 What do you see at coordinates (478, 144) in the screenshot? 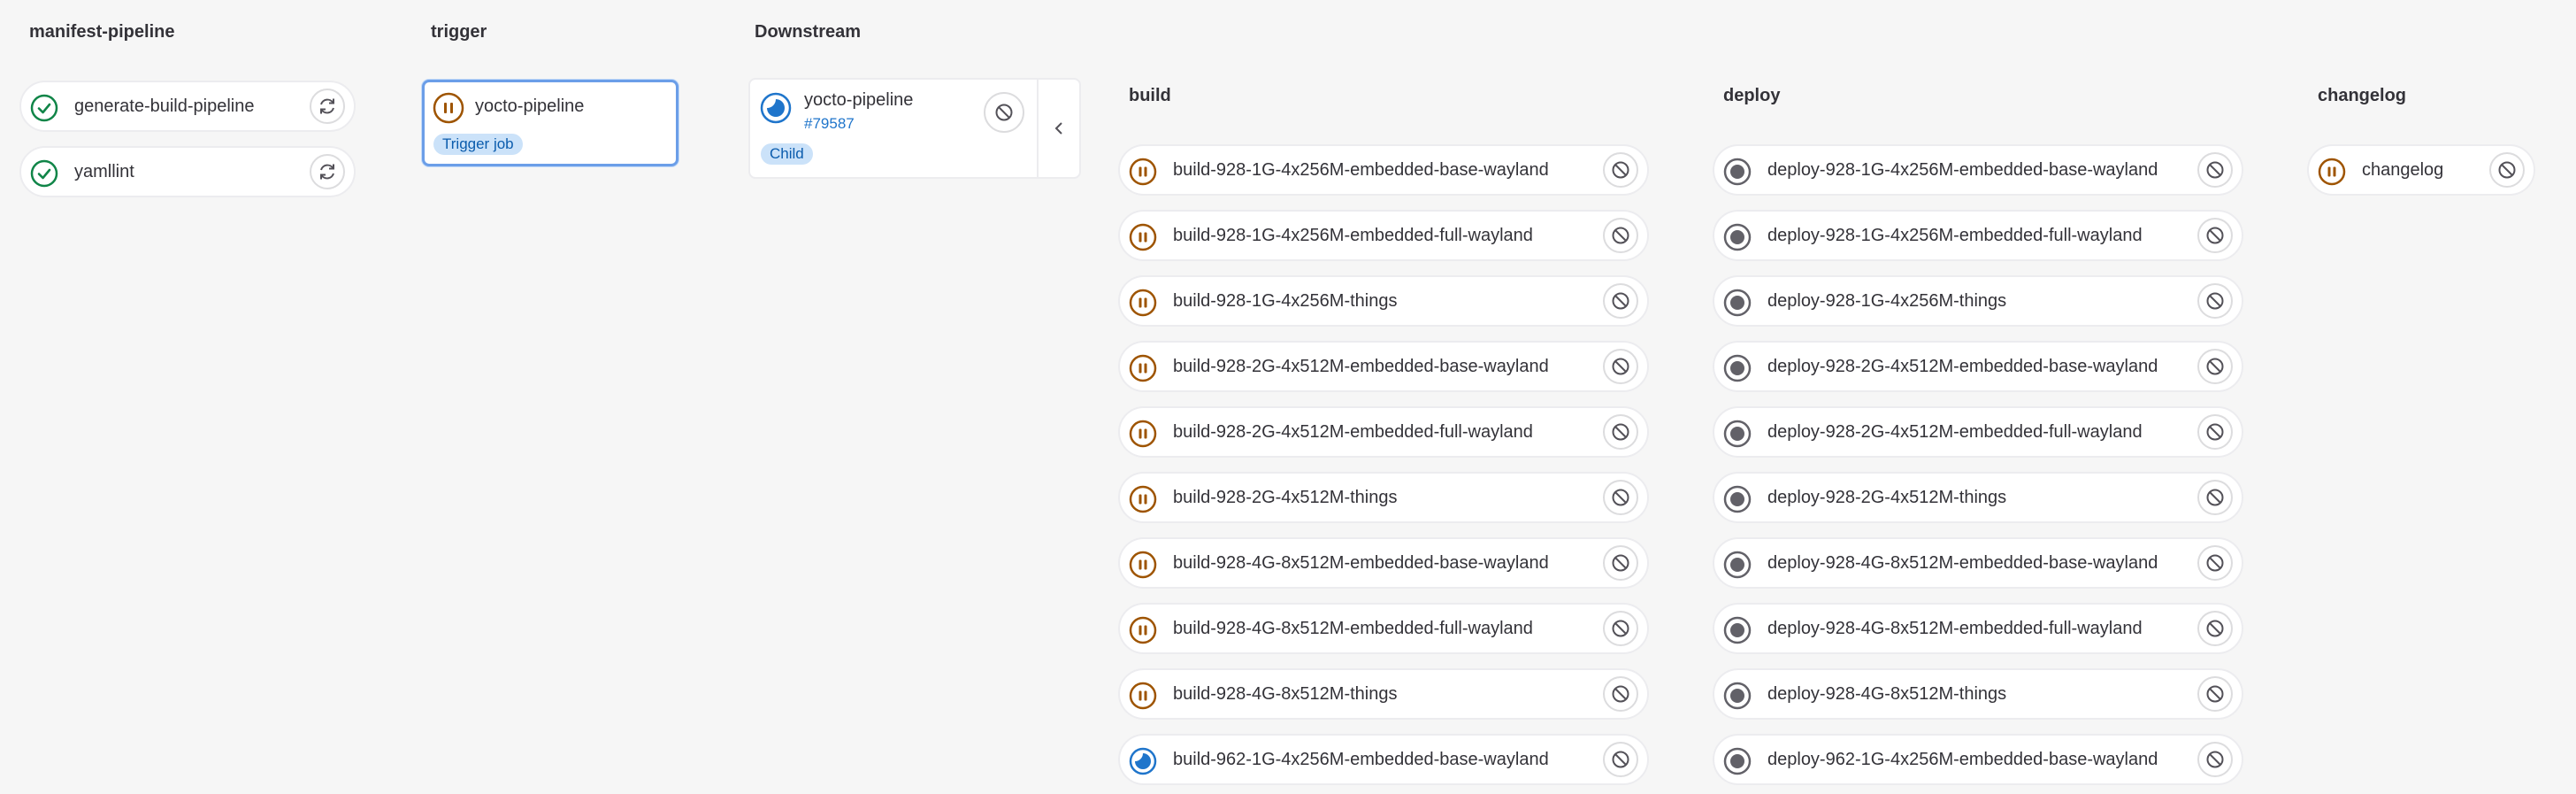
I see `trigger-job-badge: Trigger job` at bounding box center [478, 144].